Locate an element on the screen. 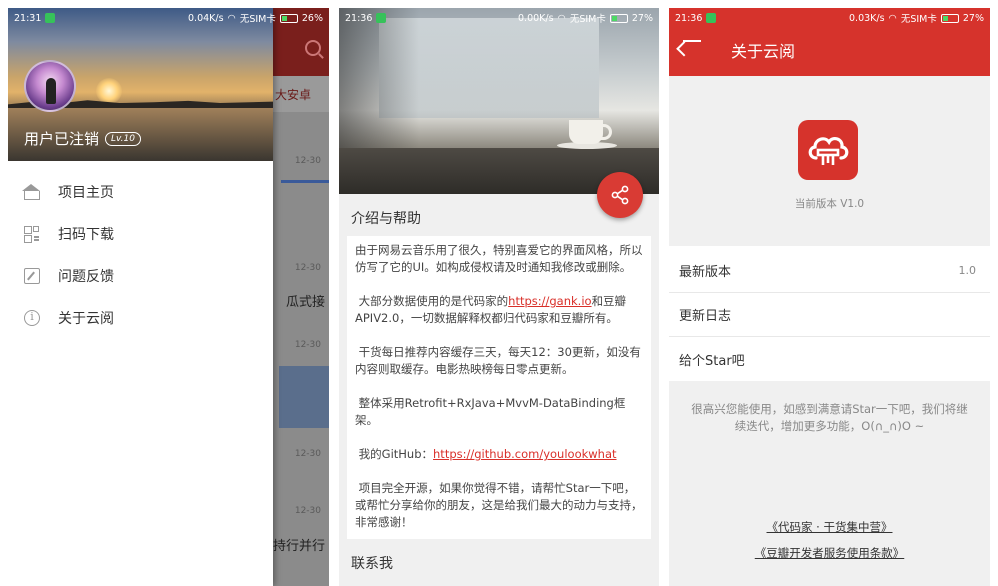 The image size is (998, 586). intro-paragraph: 我的GitHub：https://github.com/youlookwhat is located at coordinates (500, 454).